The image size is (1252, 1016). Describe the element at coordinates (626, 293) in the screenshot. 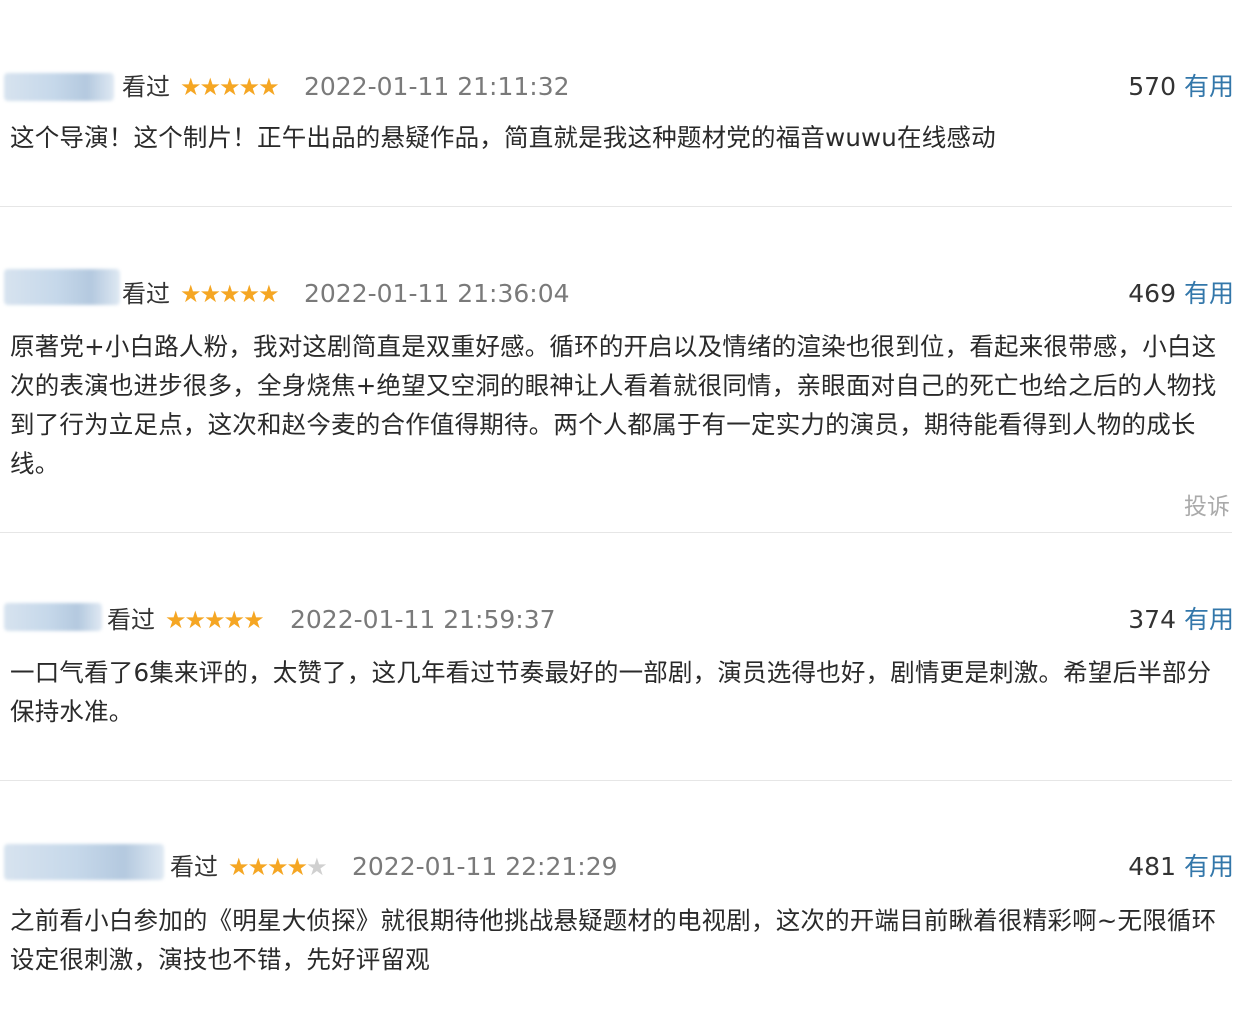

I see `review-meta: 看过 ★★★★★ 2022-01-11 21:36:04 469 有用` at that location.